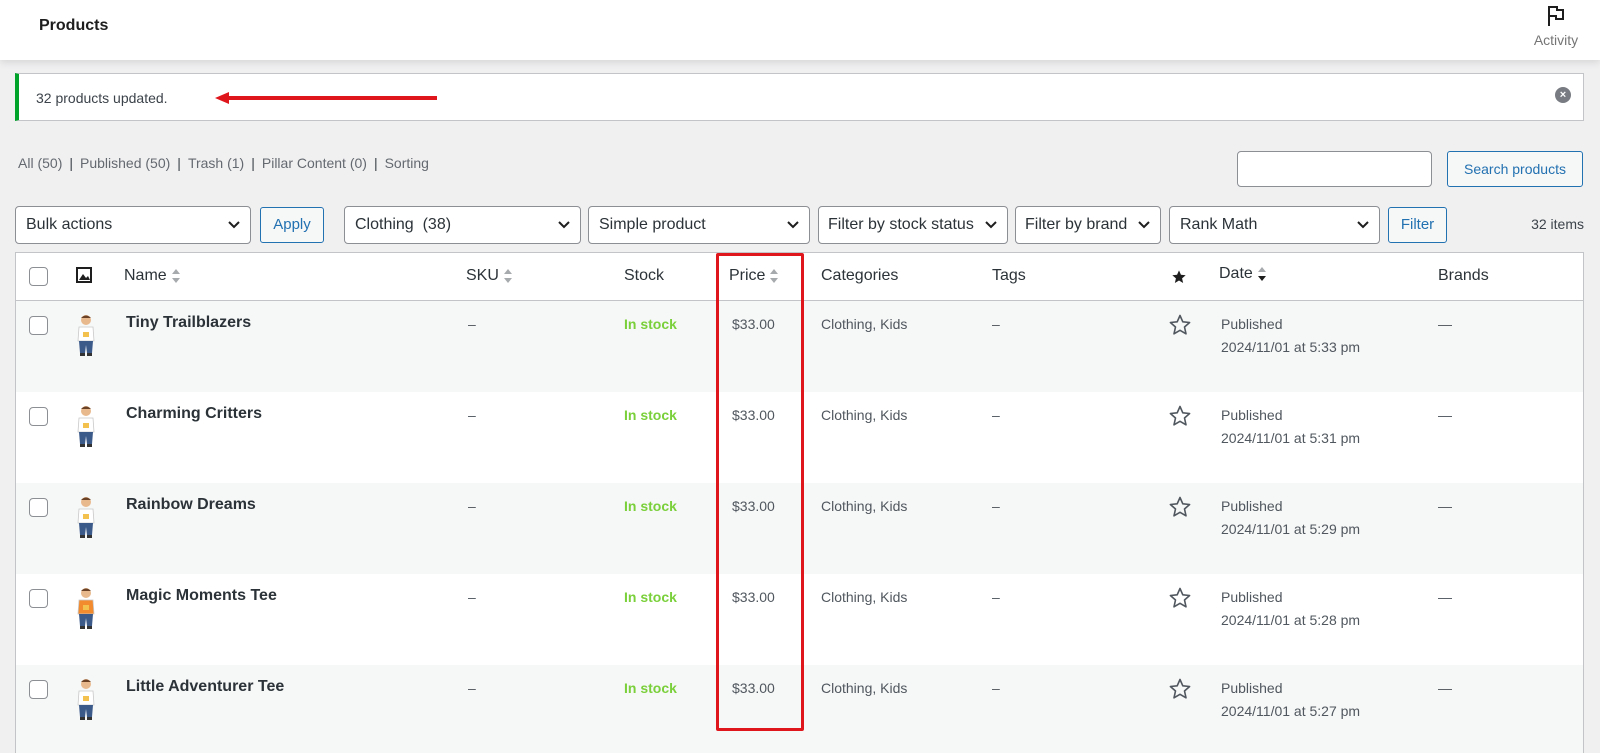 The width and height of the screenshot is (1600, 753). I want to click on column-price: Price, so click(754, 276).